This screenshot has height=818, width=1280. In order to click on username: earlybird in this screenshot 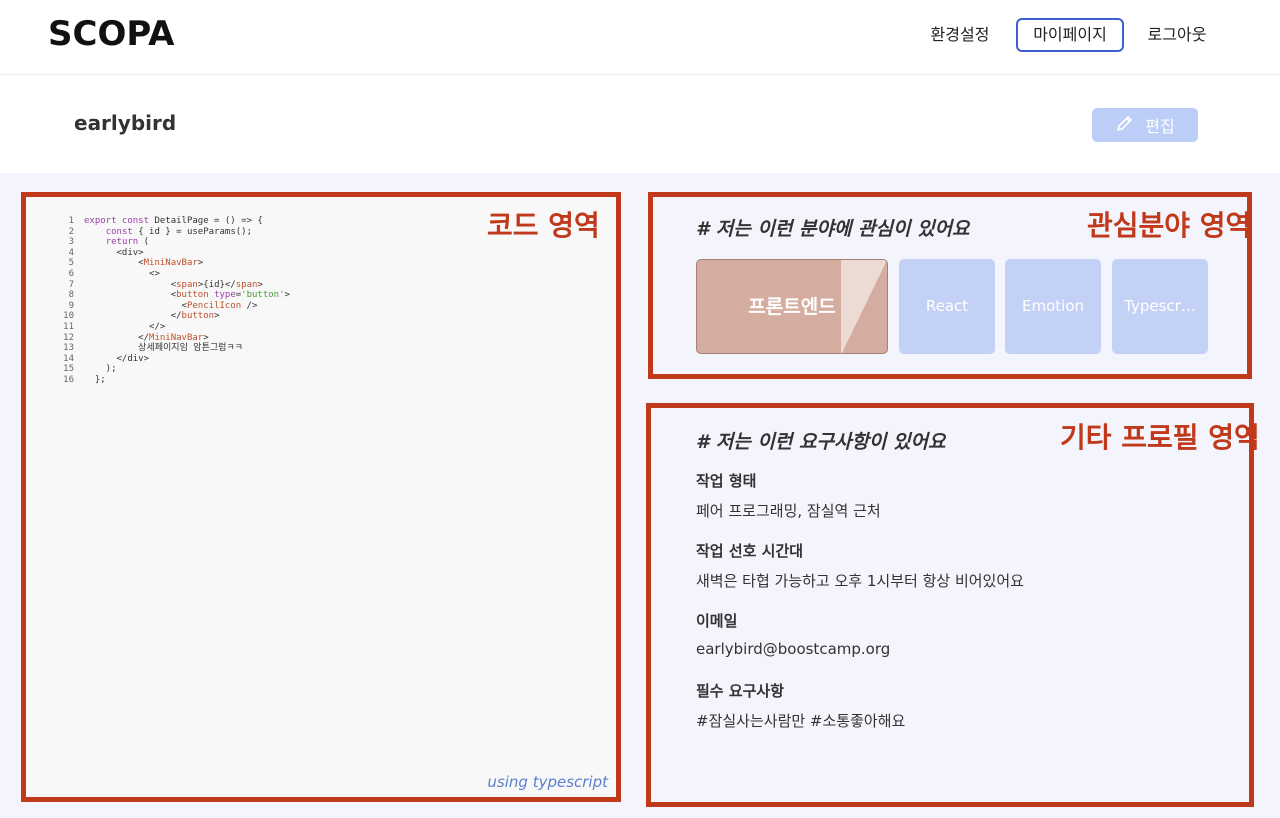, I will do `click(125, 123)`.